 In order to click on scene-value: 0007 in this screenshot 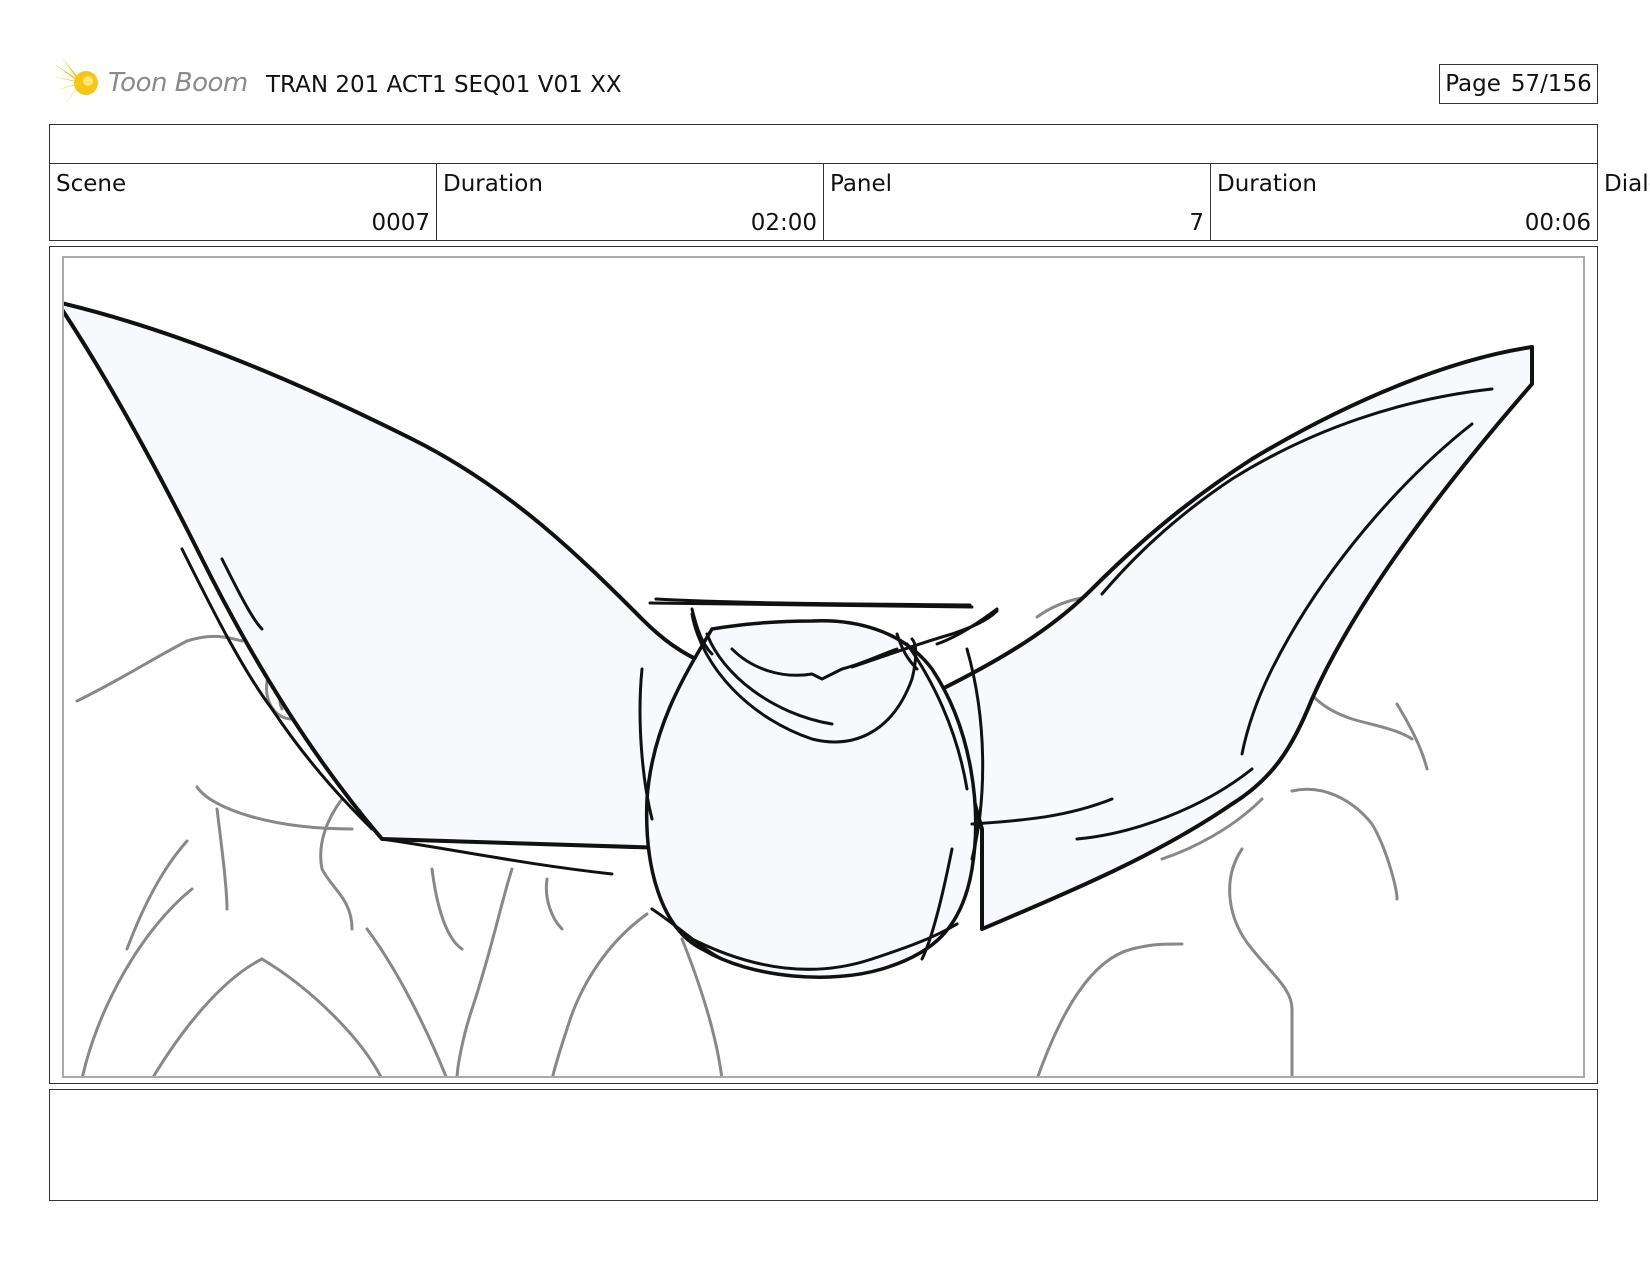, I will do `click(400, 223)`.